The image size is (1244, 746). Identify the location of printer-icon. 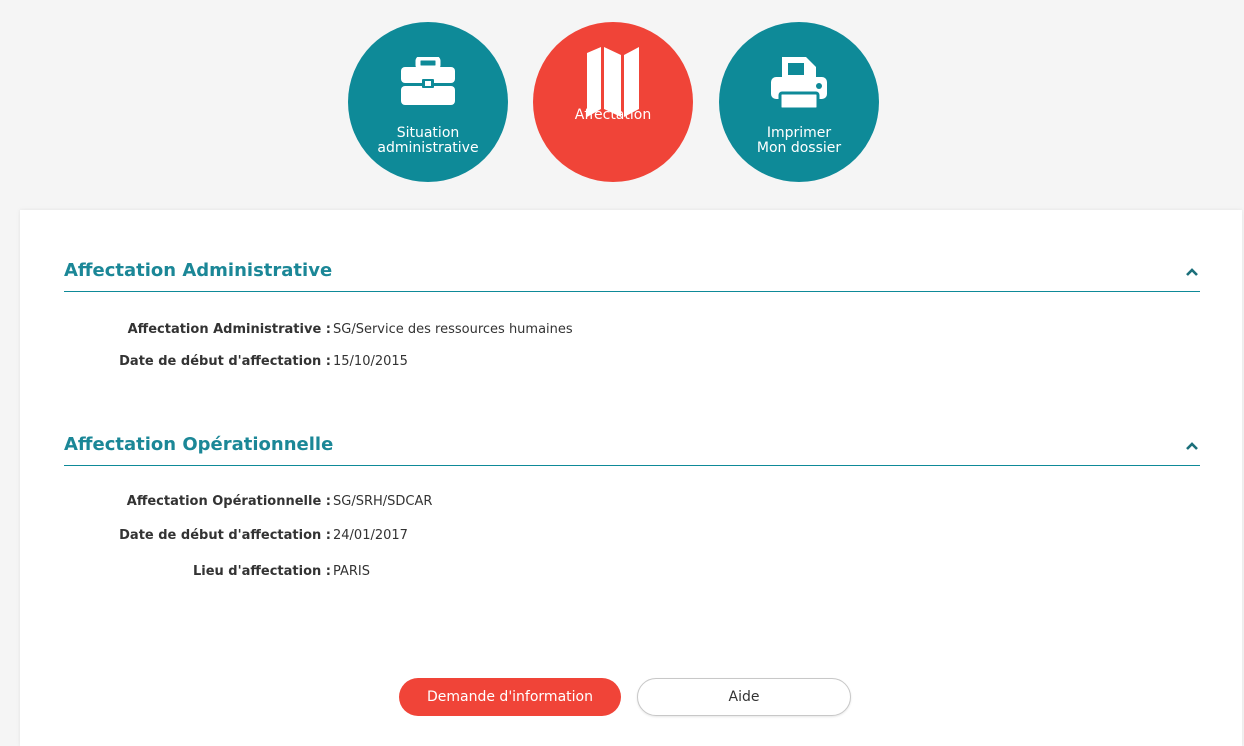
(799, 82).